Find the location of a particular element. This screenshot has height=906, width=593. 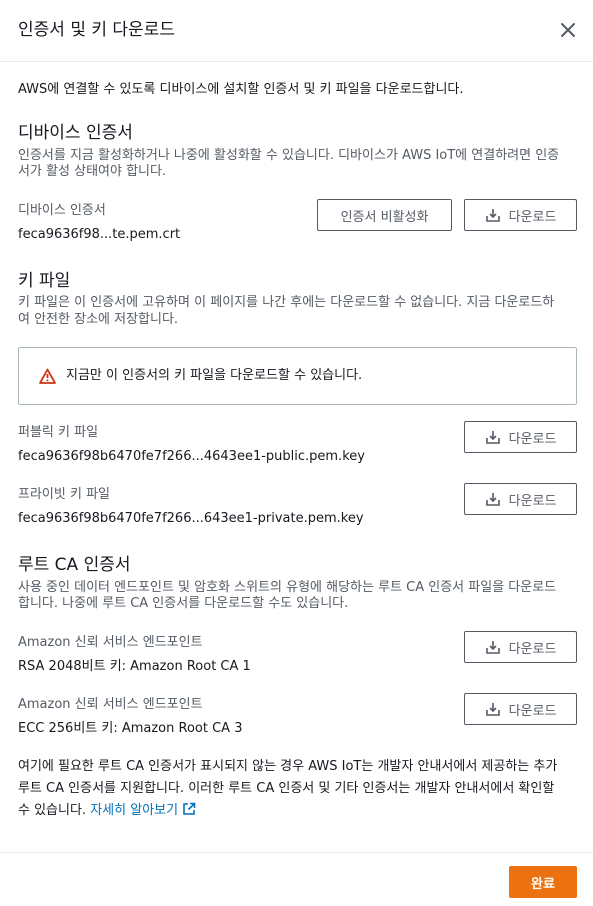

warning-alert-text: 지금만 이 인증서의 키 파일을 다운로드할 수 있습니다. is located at coordinates (214, 375).